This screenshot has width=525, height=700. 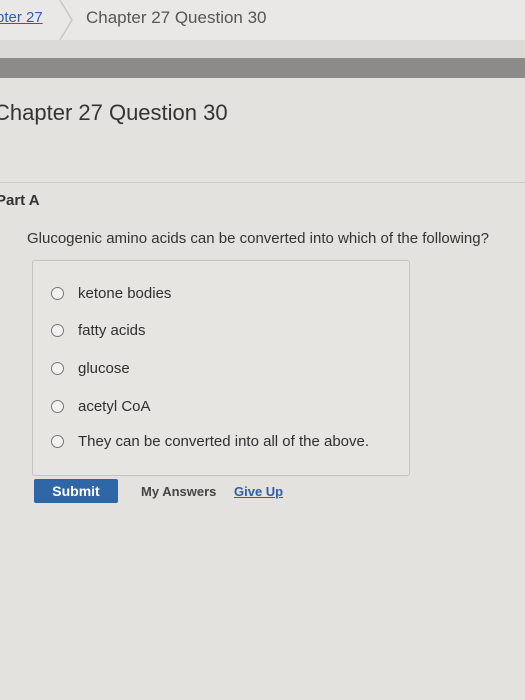 I want to click on part-title: Part A, so click(x=20, y=200).